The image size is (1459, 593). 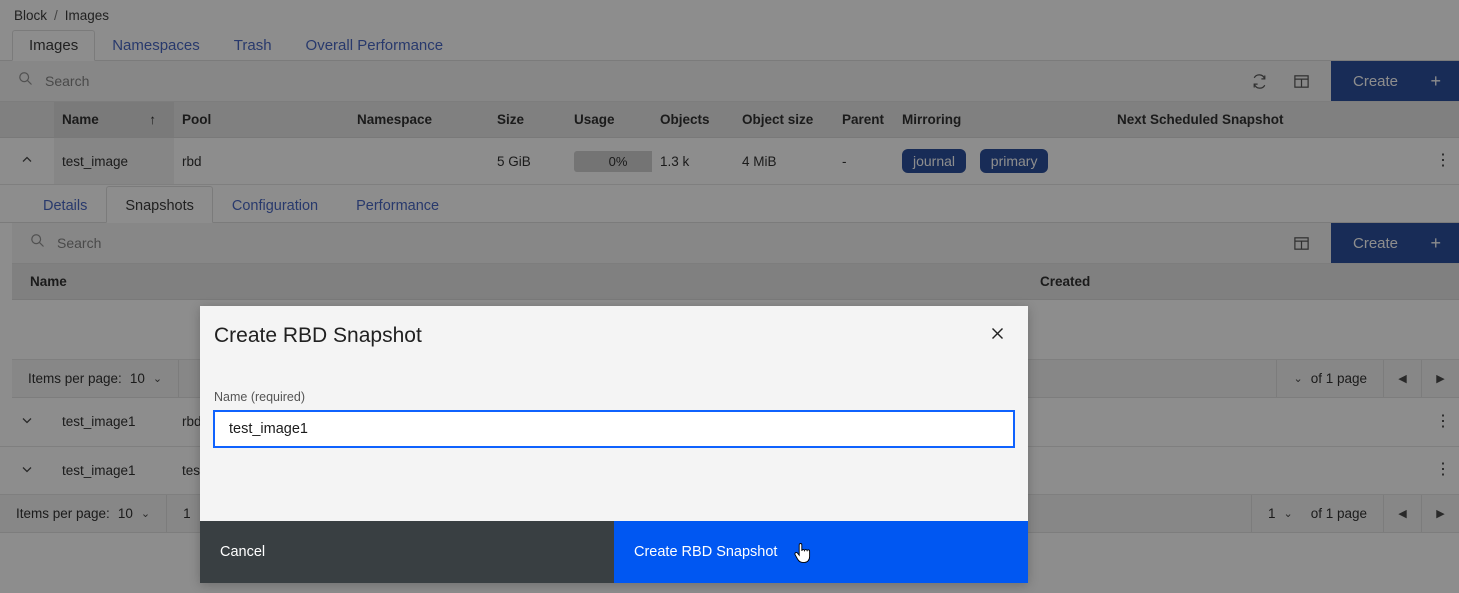 What do you see at coordinates (407, 552) in the screenshot?
I see `cancel-button: Cancel` at bounding box center [407, 552].